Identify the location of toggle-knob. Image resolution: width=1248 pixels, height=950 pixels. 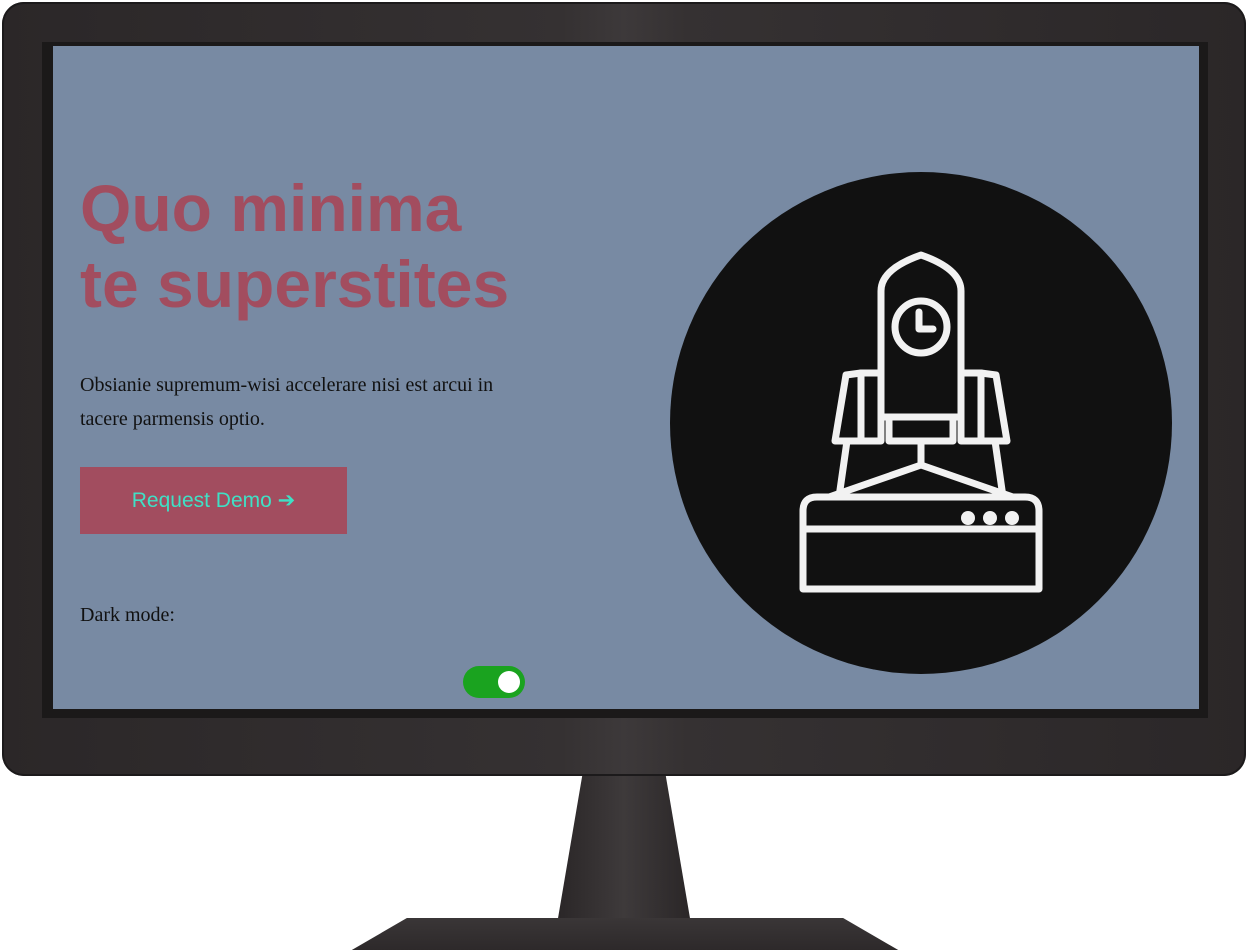
(509, 682).